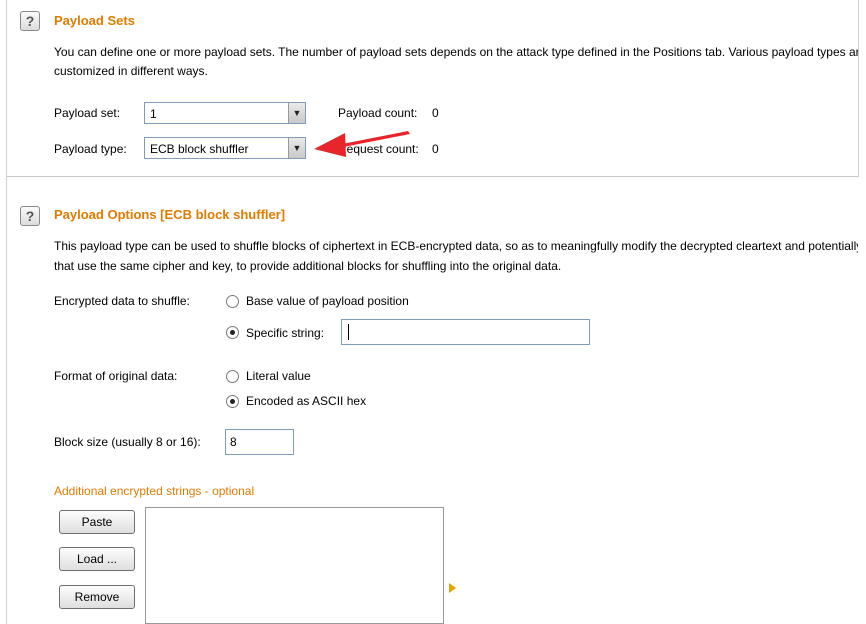  I want to click on expand-arrow-icon, so click(452, 588).